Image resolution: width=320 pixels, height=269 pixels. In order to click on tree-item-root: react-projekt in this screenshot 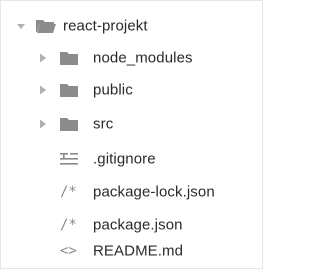, I will do `click(131, 26)`.